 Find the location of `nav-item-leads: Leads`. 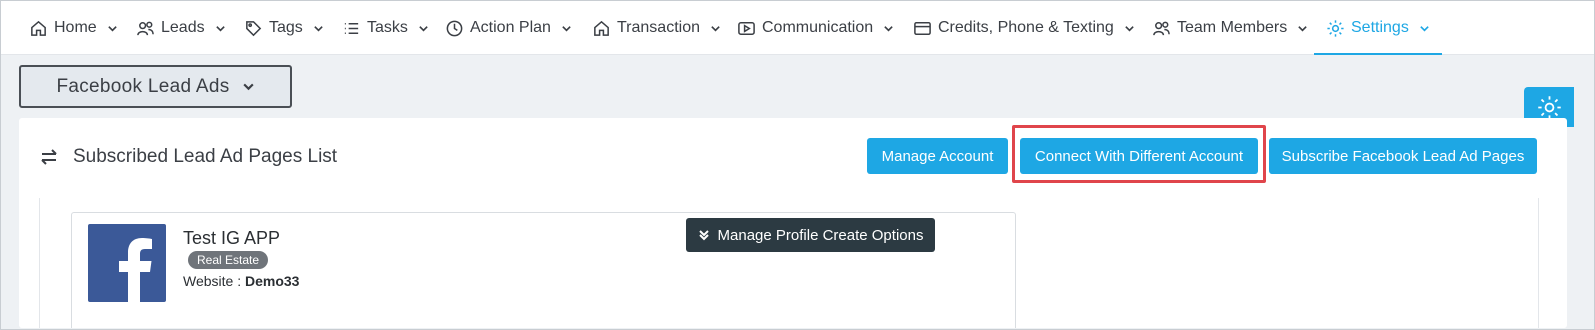

nav-item-leads: Leads is located at coordinates (181, 28).